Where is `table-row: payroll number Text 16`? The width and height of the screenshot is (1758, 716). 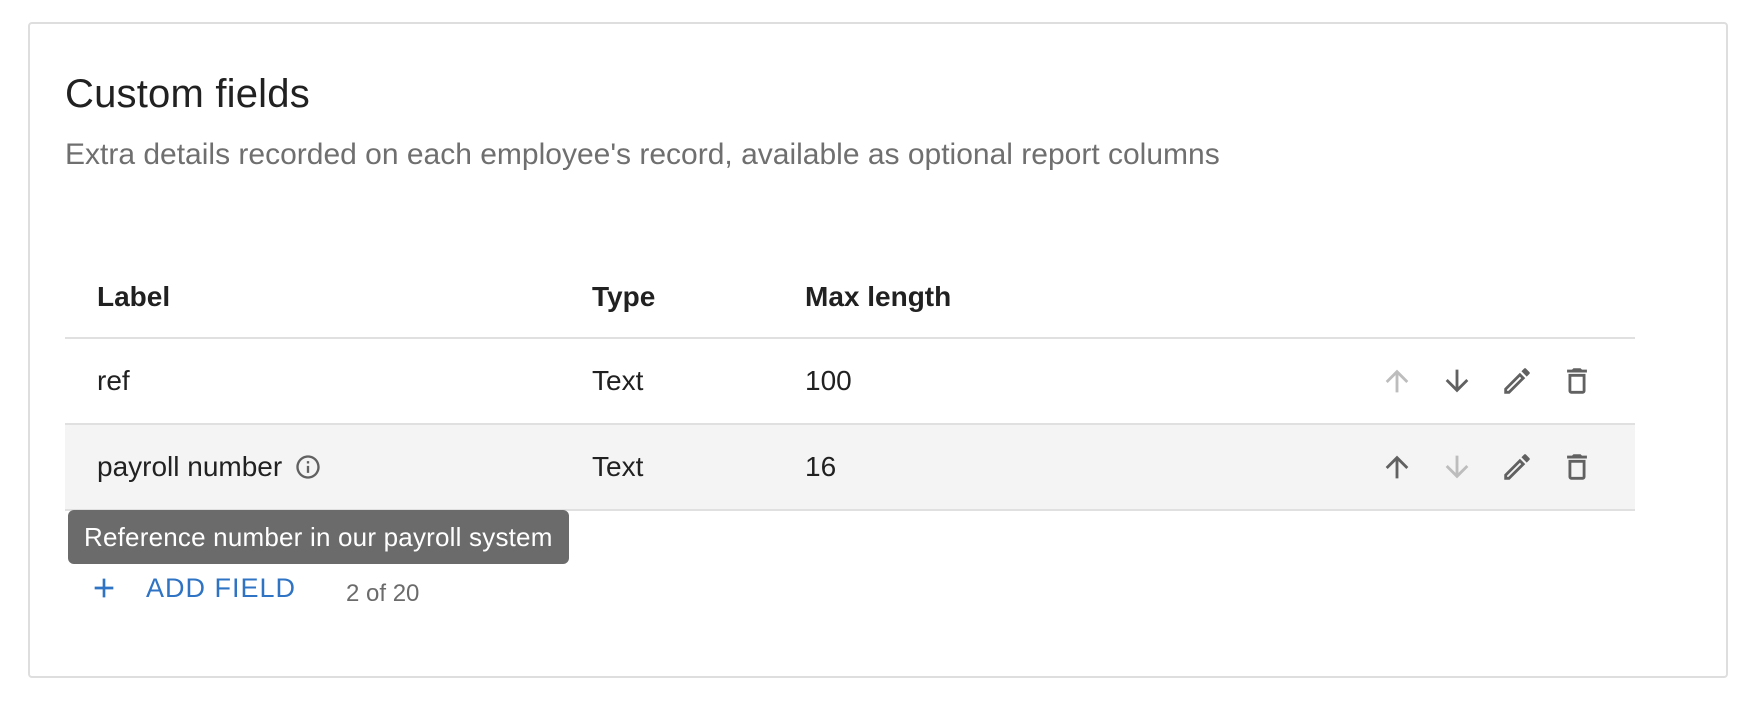
table-row: payroll number Text 16 is located at coordinates (850, 468).